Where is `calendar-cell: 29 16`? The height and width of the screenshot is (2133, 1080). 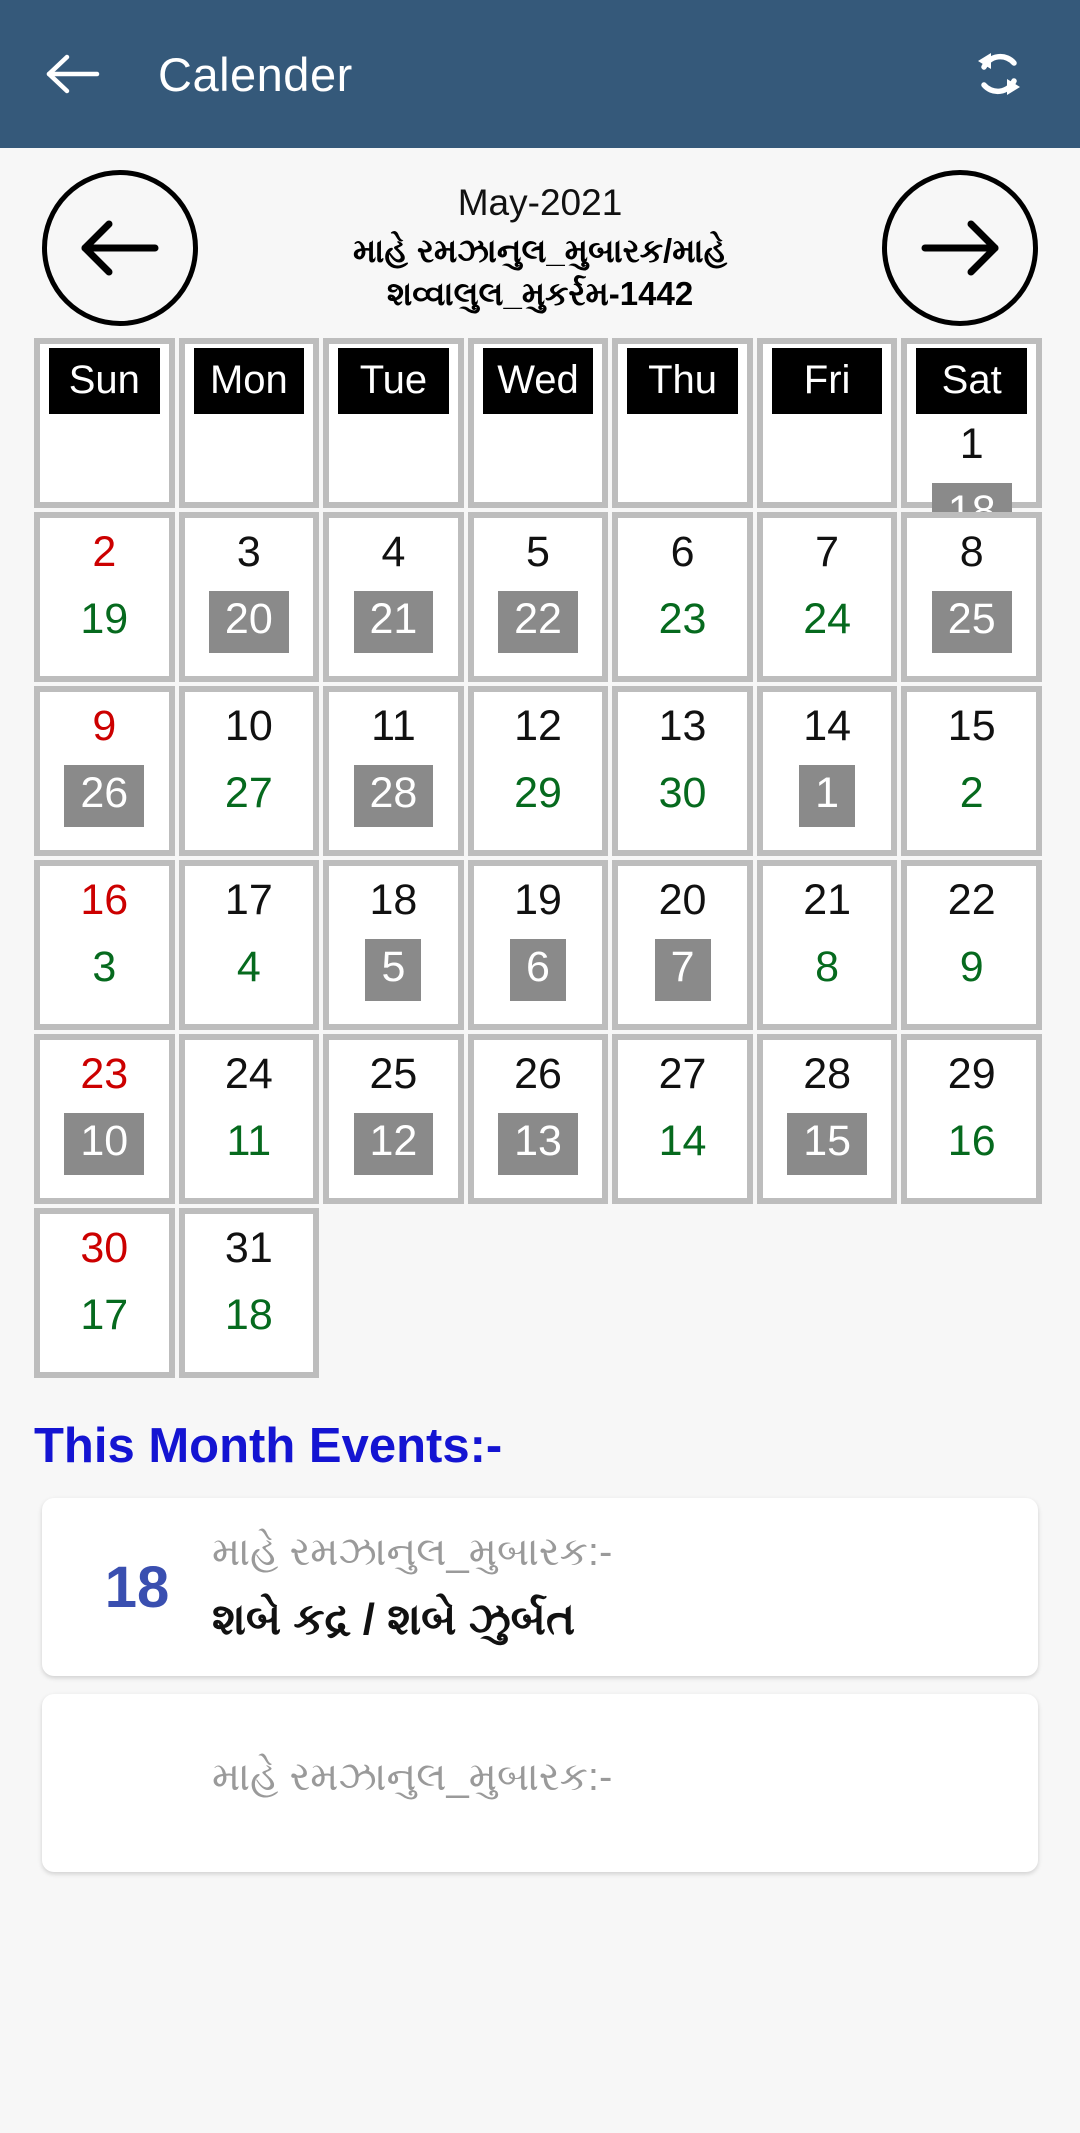 calendar-cell: 29 16 is located at coordinates (971, 1119).